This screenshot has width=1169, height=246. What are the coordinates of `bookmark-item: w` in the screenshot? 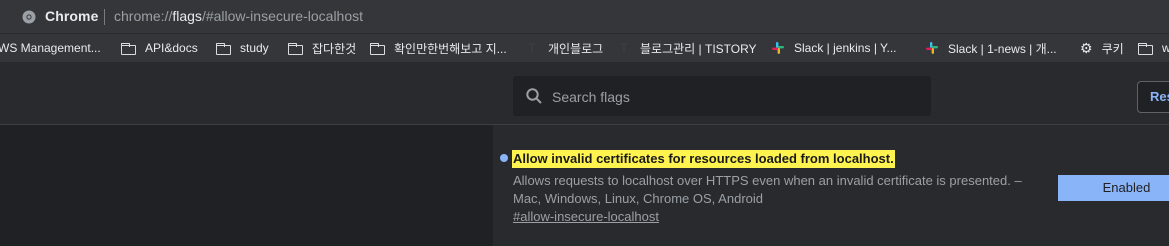 It's located at (1153, 48).